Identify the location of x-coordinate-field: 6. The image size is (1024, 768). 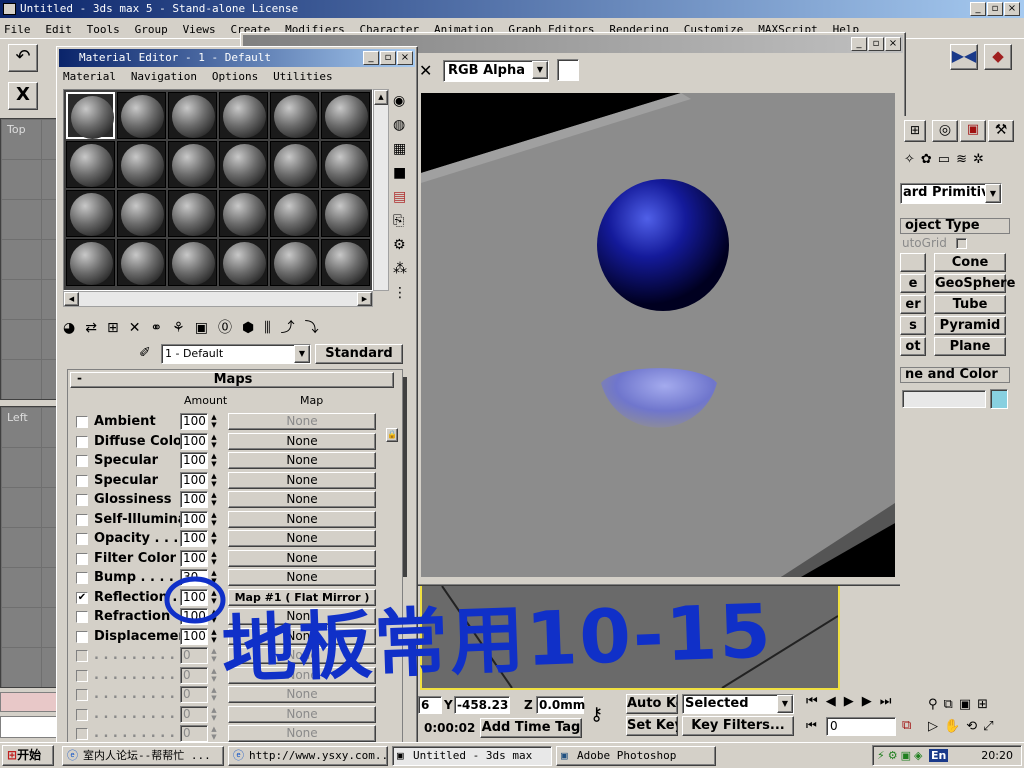
(430, 705).